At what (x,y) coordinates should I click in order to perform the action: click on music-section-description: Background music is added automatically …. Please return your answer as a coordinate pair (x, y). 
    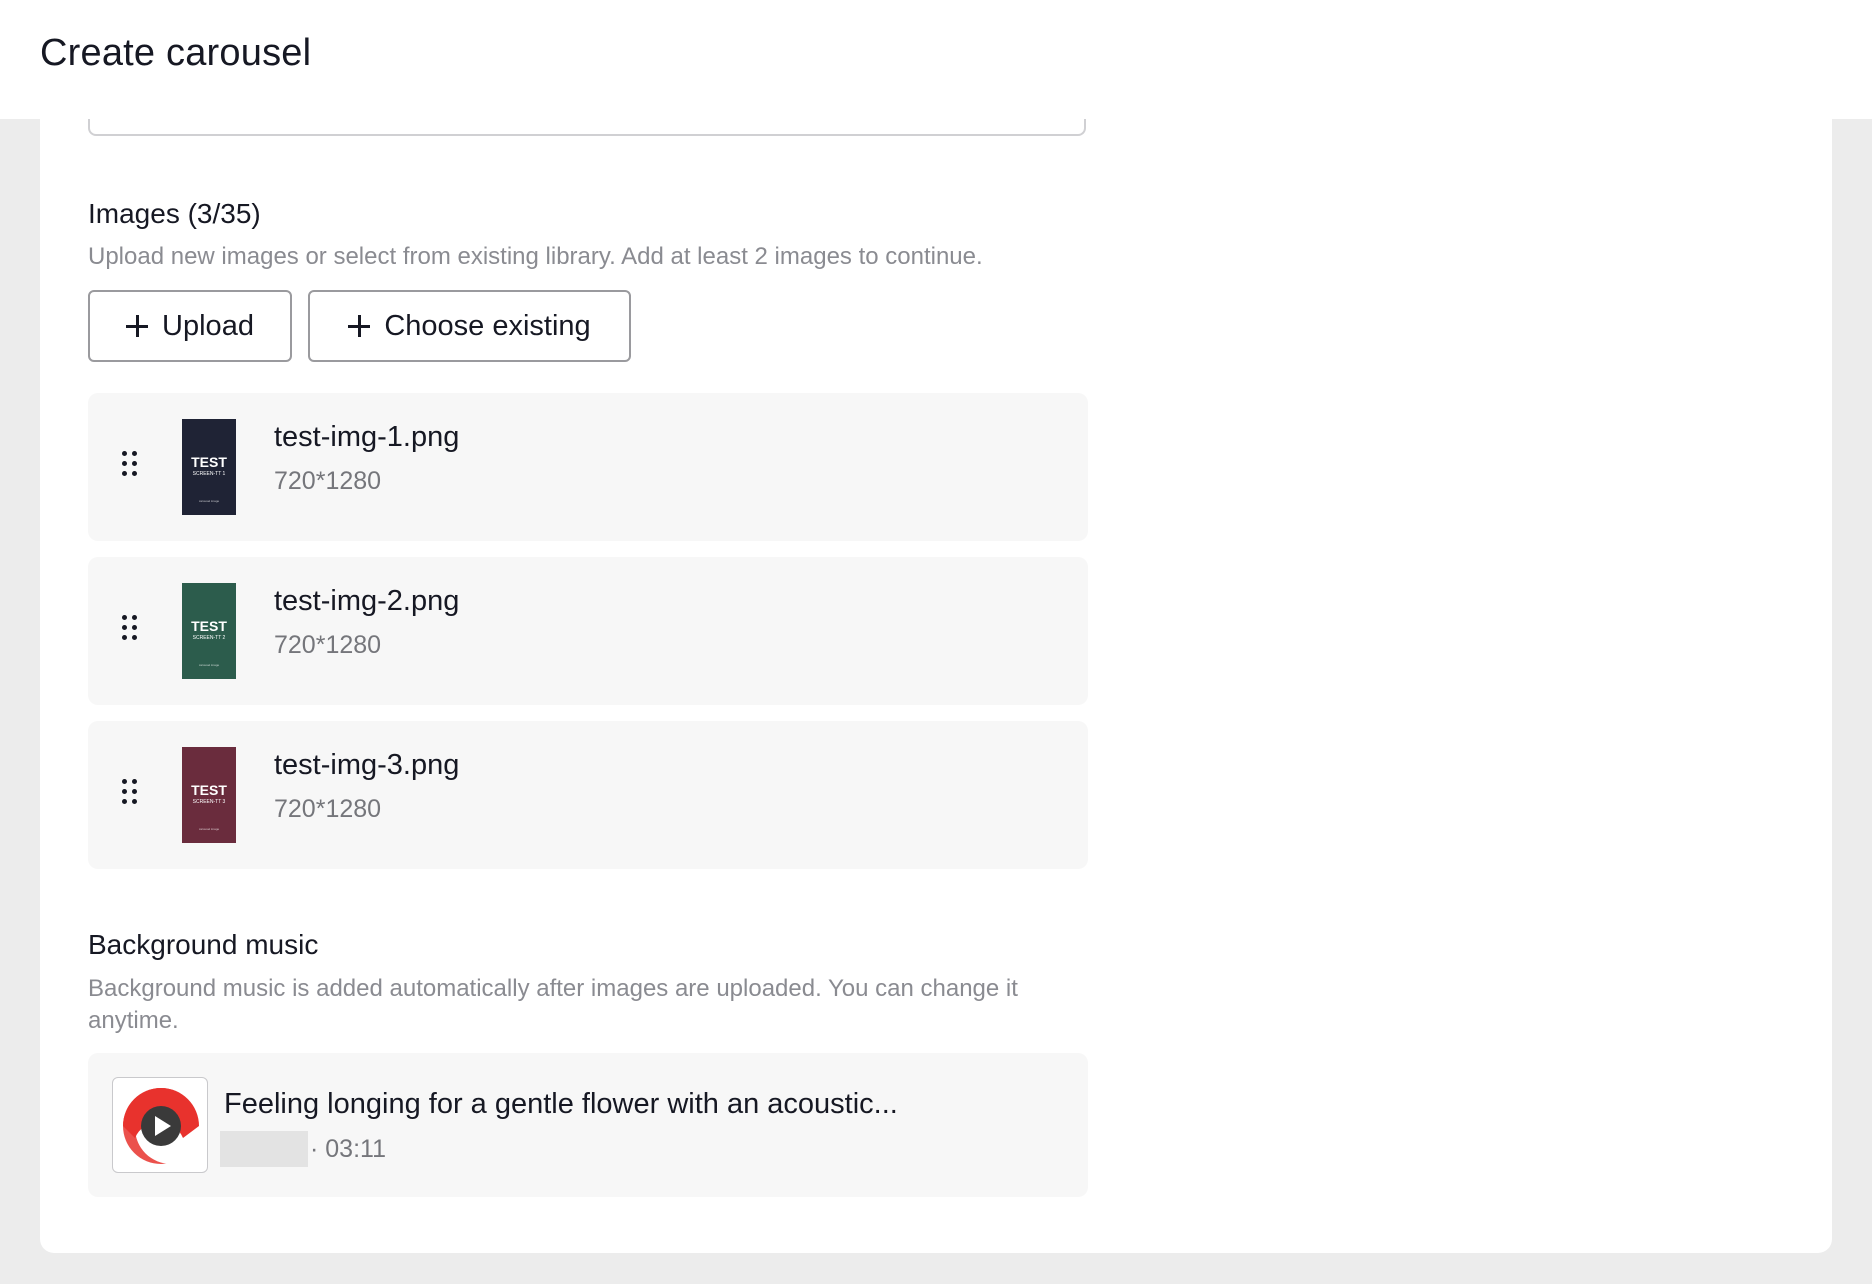
    Looking at the image, I should click on (553, 1004).